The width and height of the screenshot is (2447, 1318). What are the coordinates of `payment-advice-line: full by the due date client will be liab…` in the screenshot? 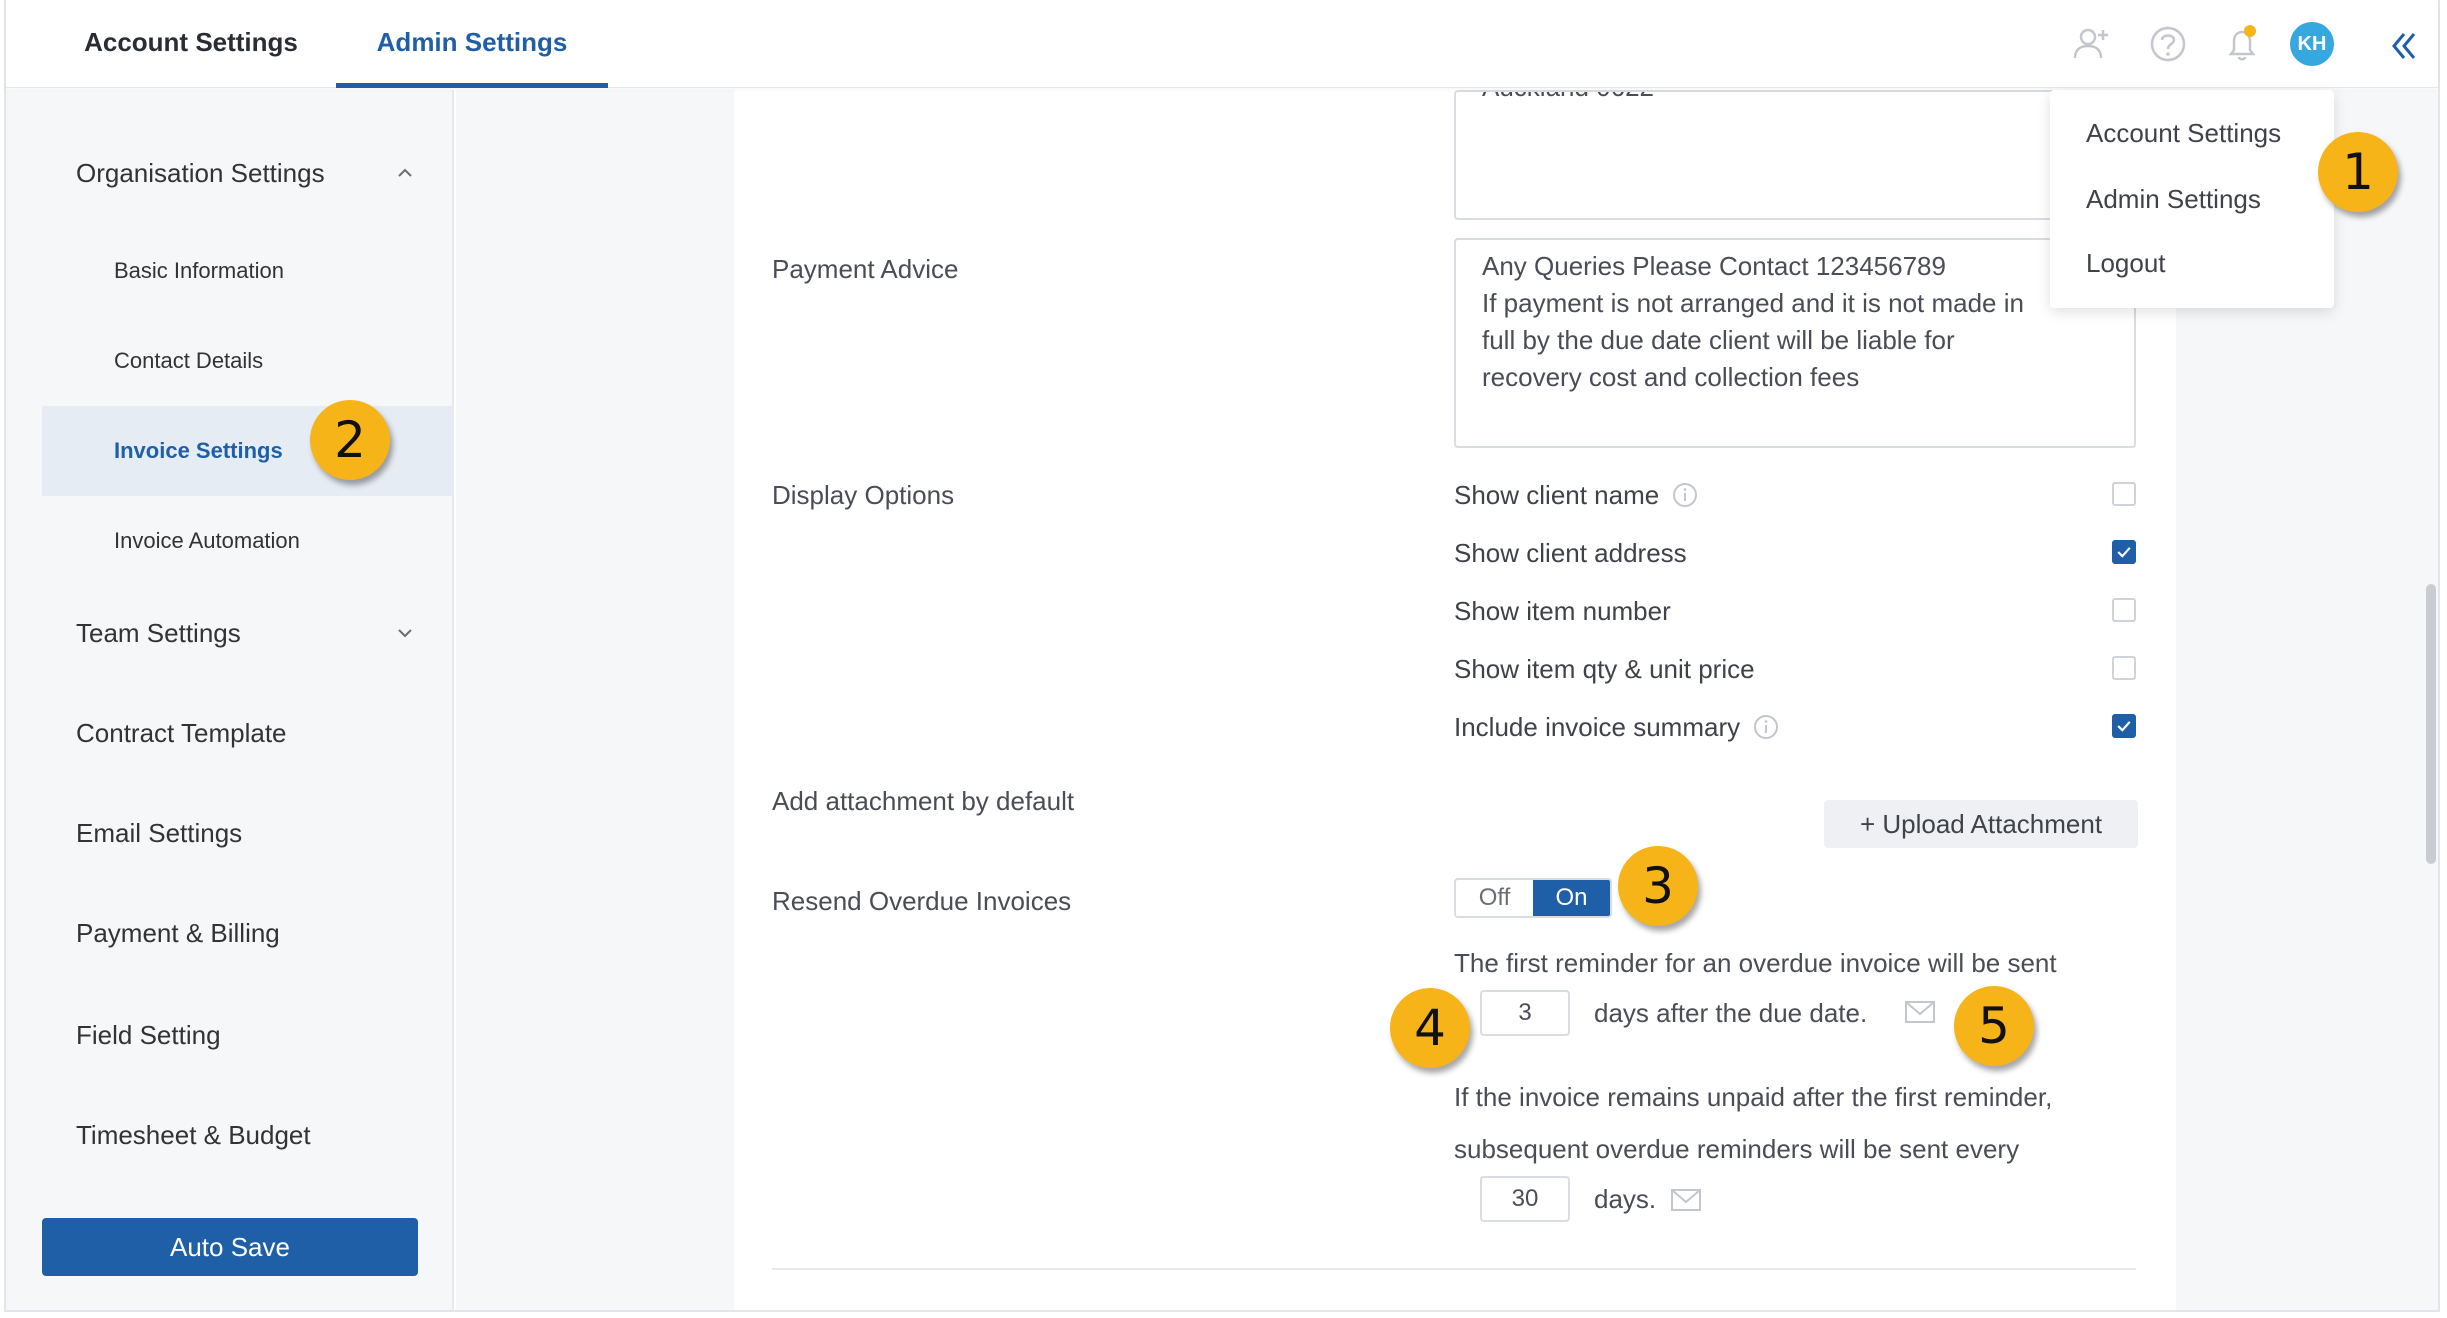 It's located at (1718, 340).